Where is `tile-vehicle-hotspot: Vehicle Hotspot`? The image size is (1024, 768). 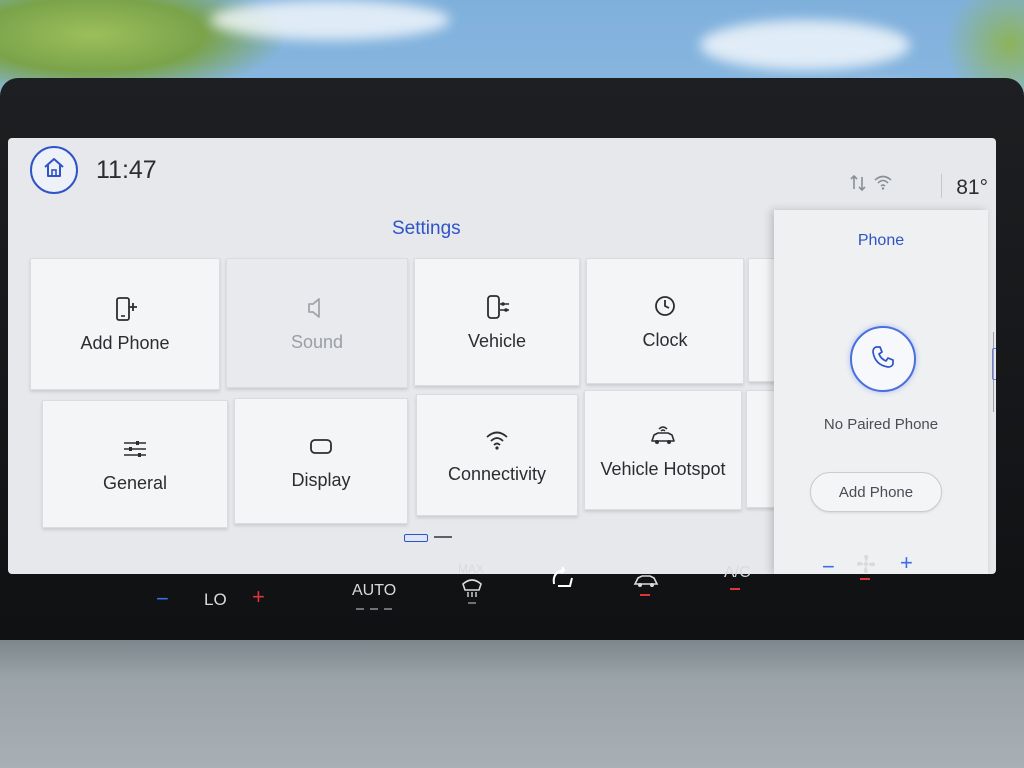
tile-vehicle-hotspot: Vehicle Hotspot is located at coordinates (663, 450).